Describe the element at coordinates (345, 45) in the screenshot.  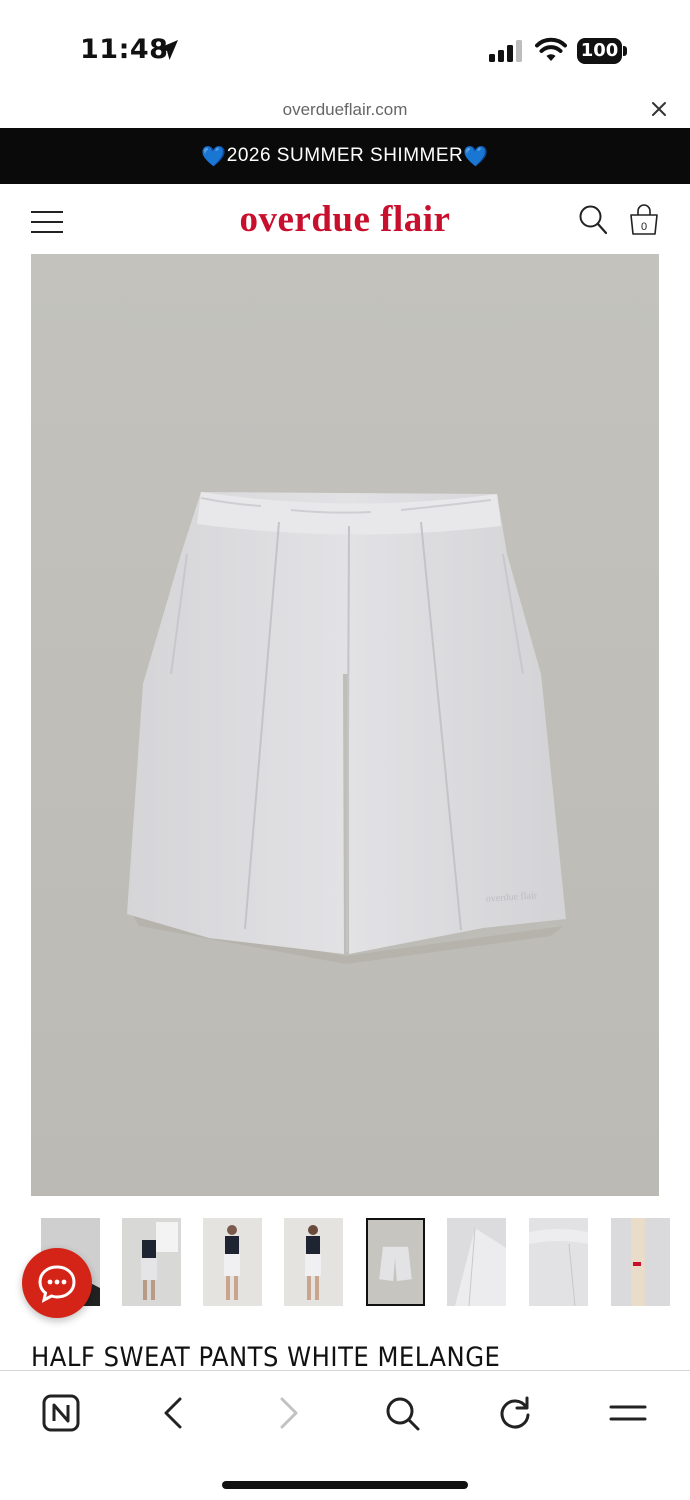
I see `status-bar: 11:48 100` at that location.